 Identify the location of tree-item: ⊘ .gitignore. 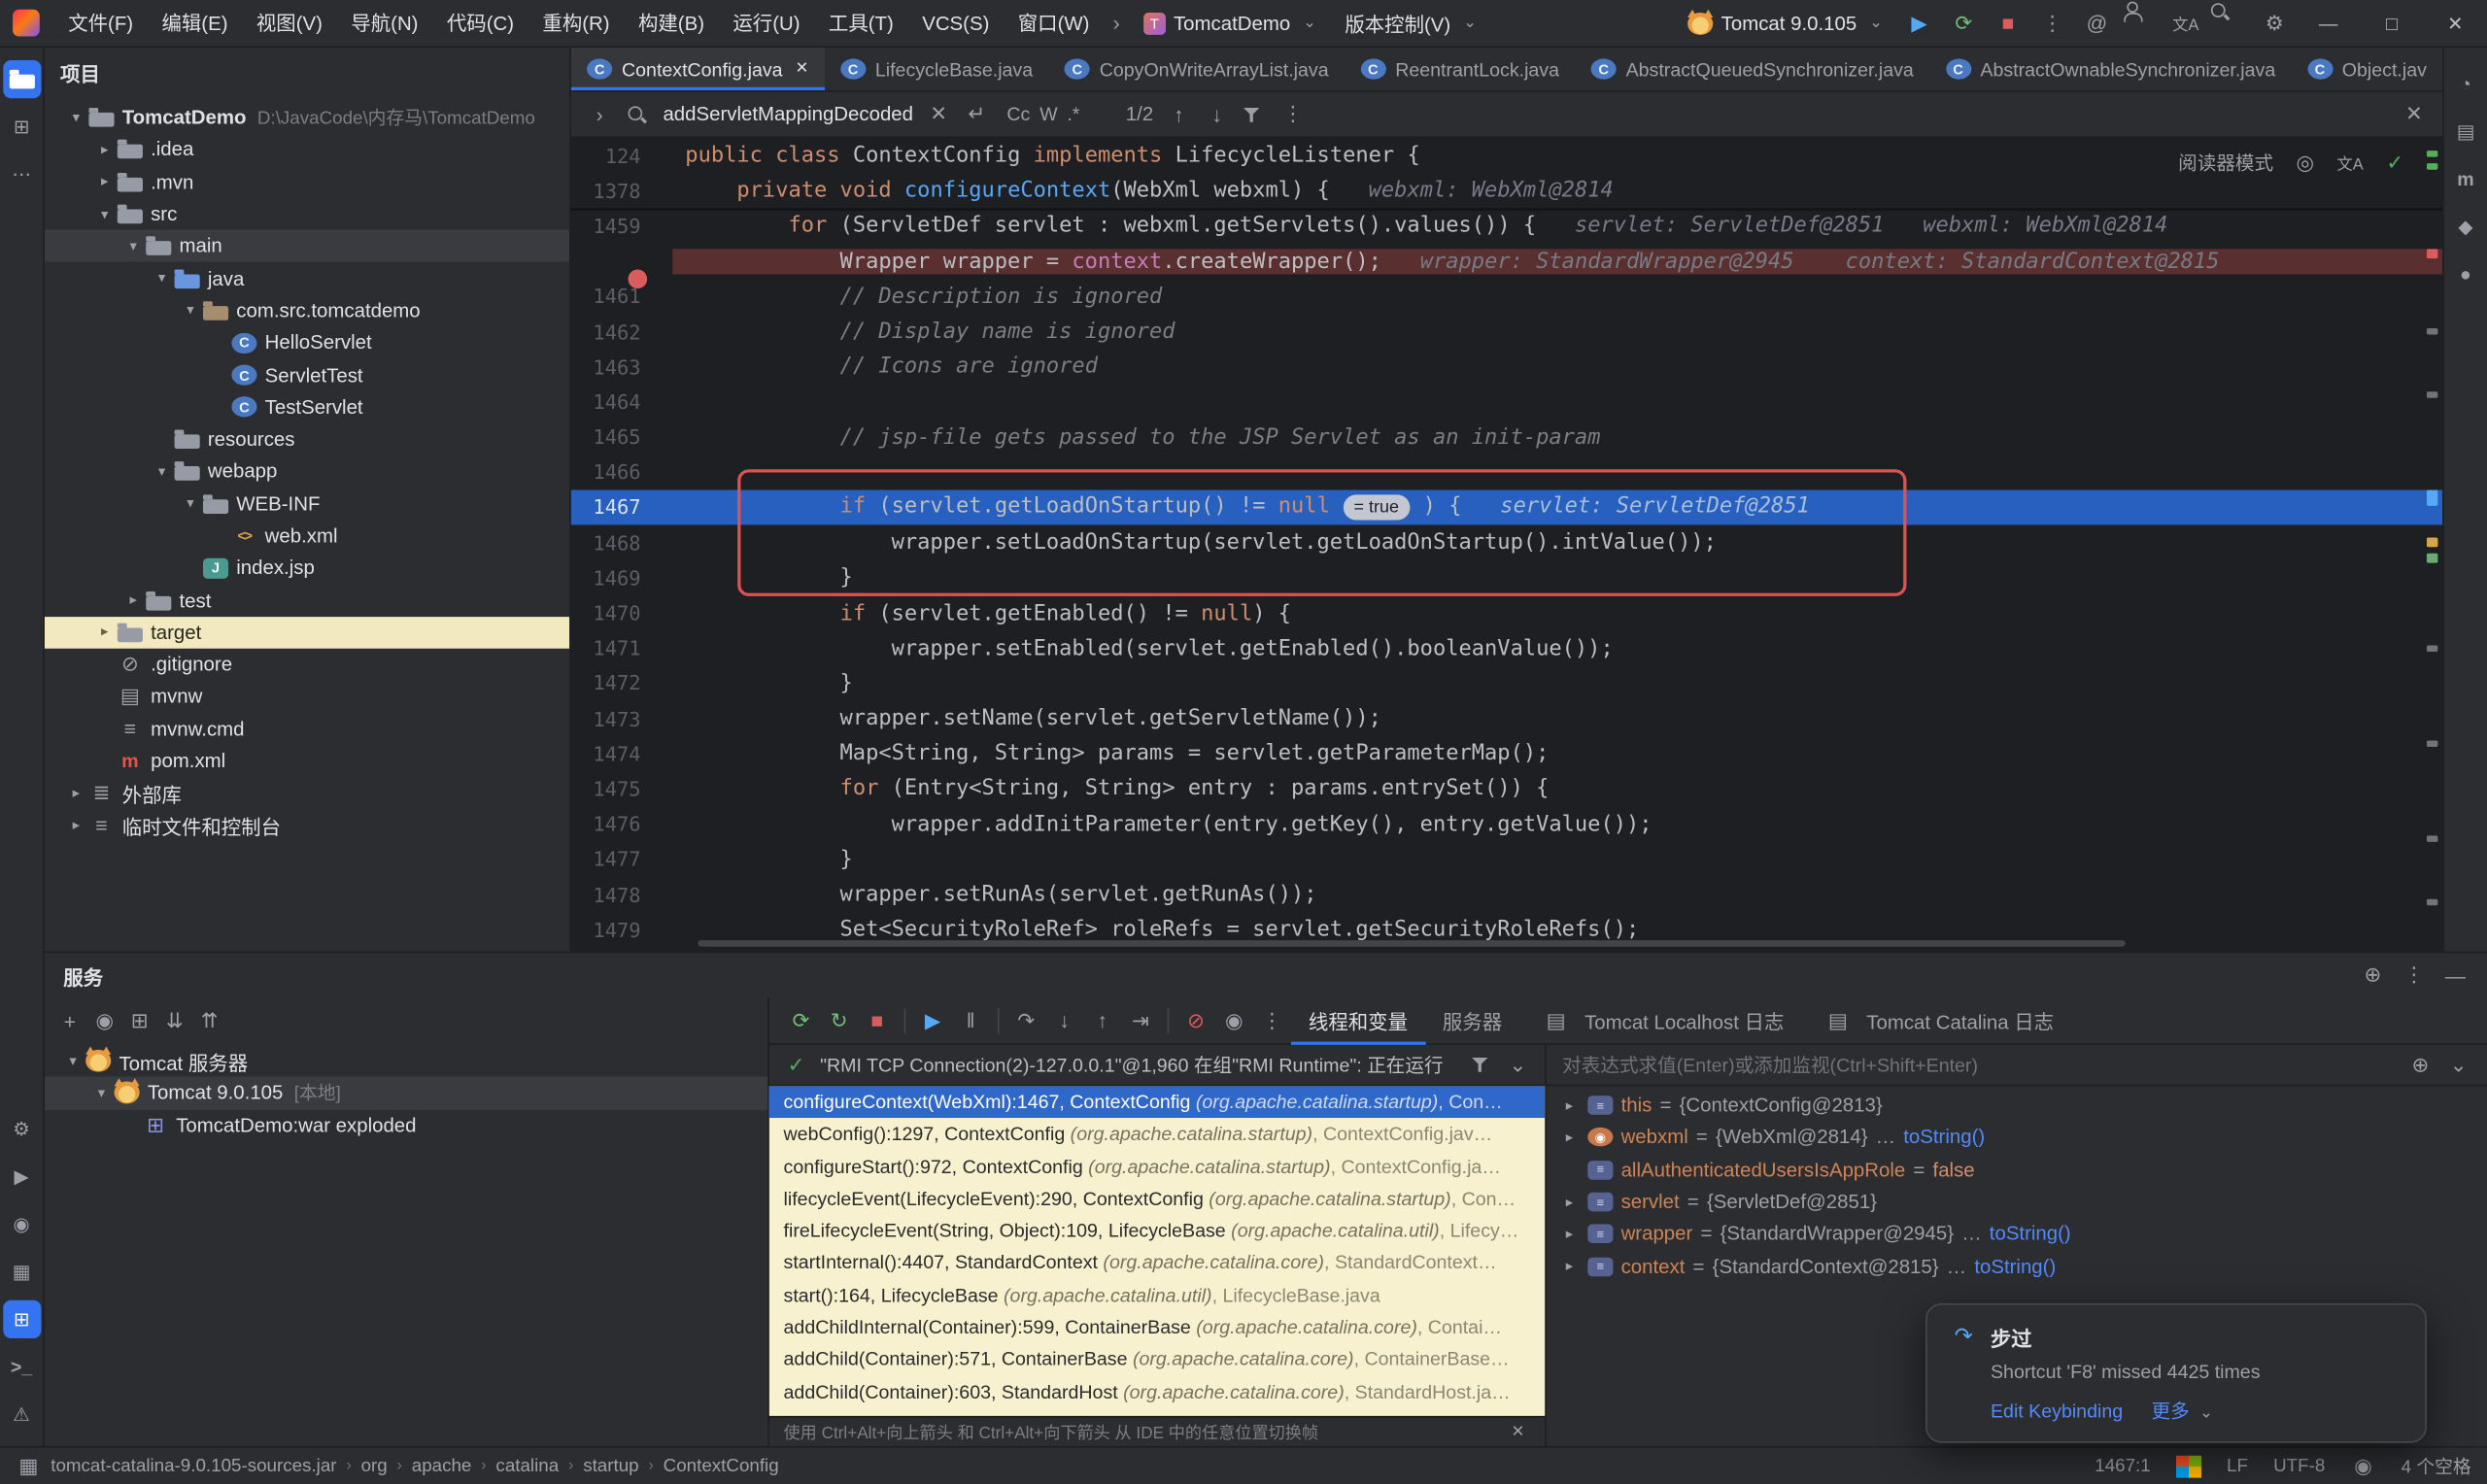
(307, 665).